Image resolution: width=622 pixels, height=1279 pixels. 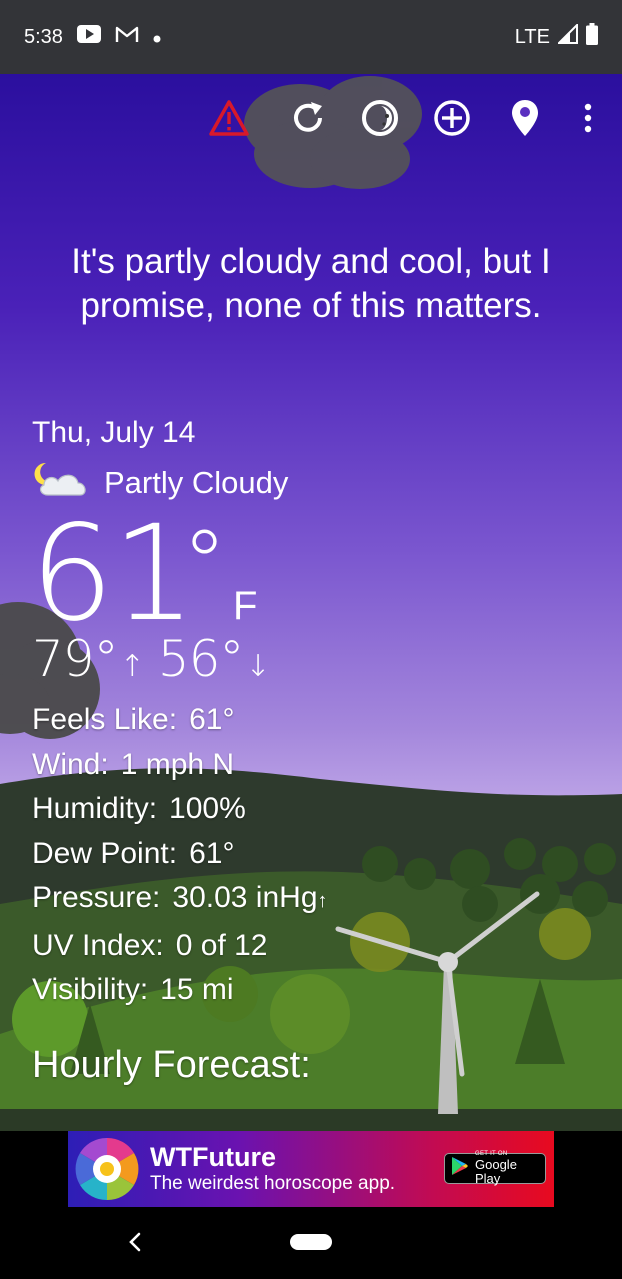 What do you see at coordinates (114, 432) in the screenshot?
I see `current-date: Thu, July 14` at bounding box center [114, 432].